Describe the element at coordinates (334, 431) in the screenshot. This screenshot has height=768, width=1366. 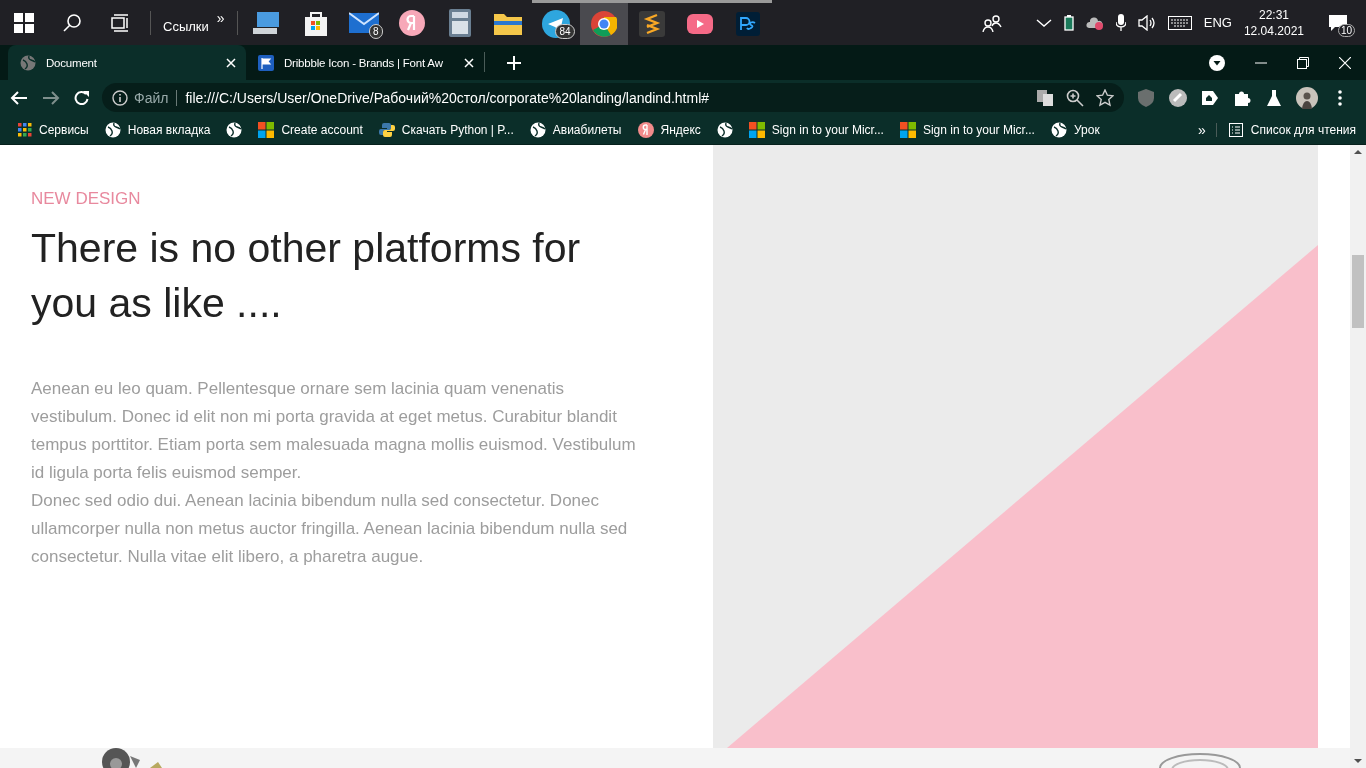
I see `body-paragraph: Aenean eu leo quam. Pellentesque ornare sem lacinia quam venenatis vestibulum. Donec id elit non mi porta gravida at eget metus. Curabitur blandit tempus porttitor. Etiam porta sem malesuada magna mollis euismod. Vestibulum id ligula porta felis euismod semper.` at that location.